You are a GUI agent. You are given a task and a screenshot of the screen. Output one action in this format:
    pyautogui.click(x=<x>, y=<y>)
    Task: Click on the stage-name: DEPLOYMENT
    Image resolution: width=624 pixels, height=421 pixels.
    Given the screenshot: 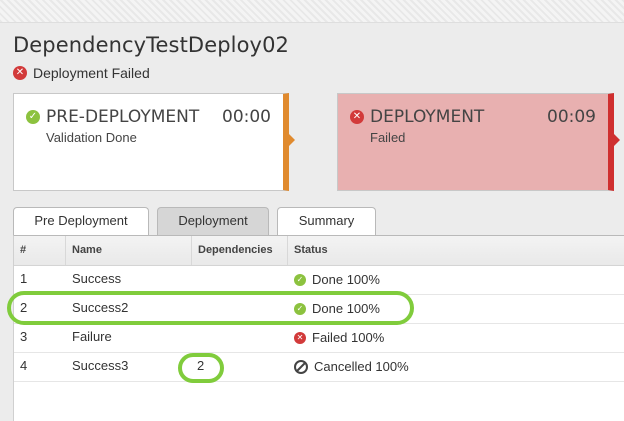 What is the action you would take?
    pyautogui.click(x=427, y=117)
    